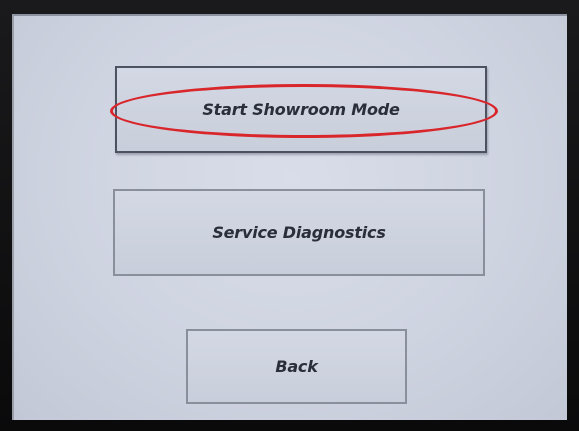  I want to click on start-showroom-mode-button: Start Showroom Mode, so click(301, 109).